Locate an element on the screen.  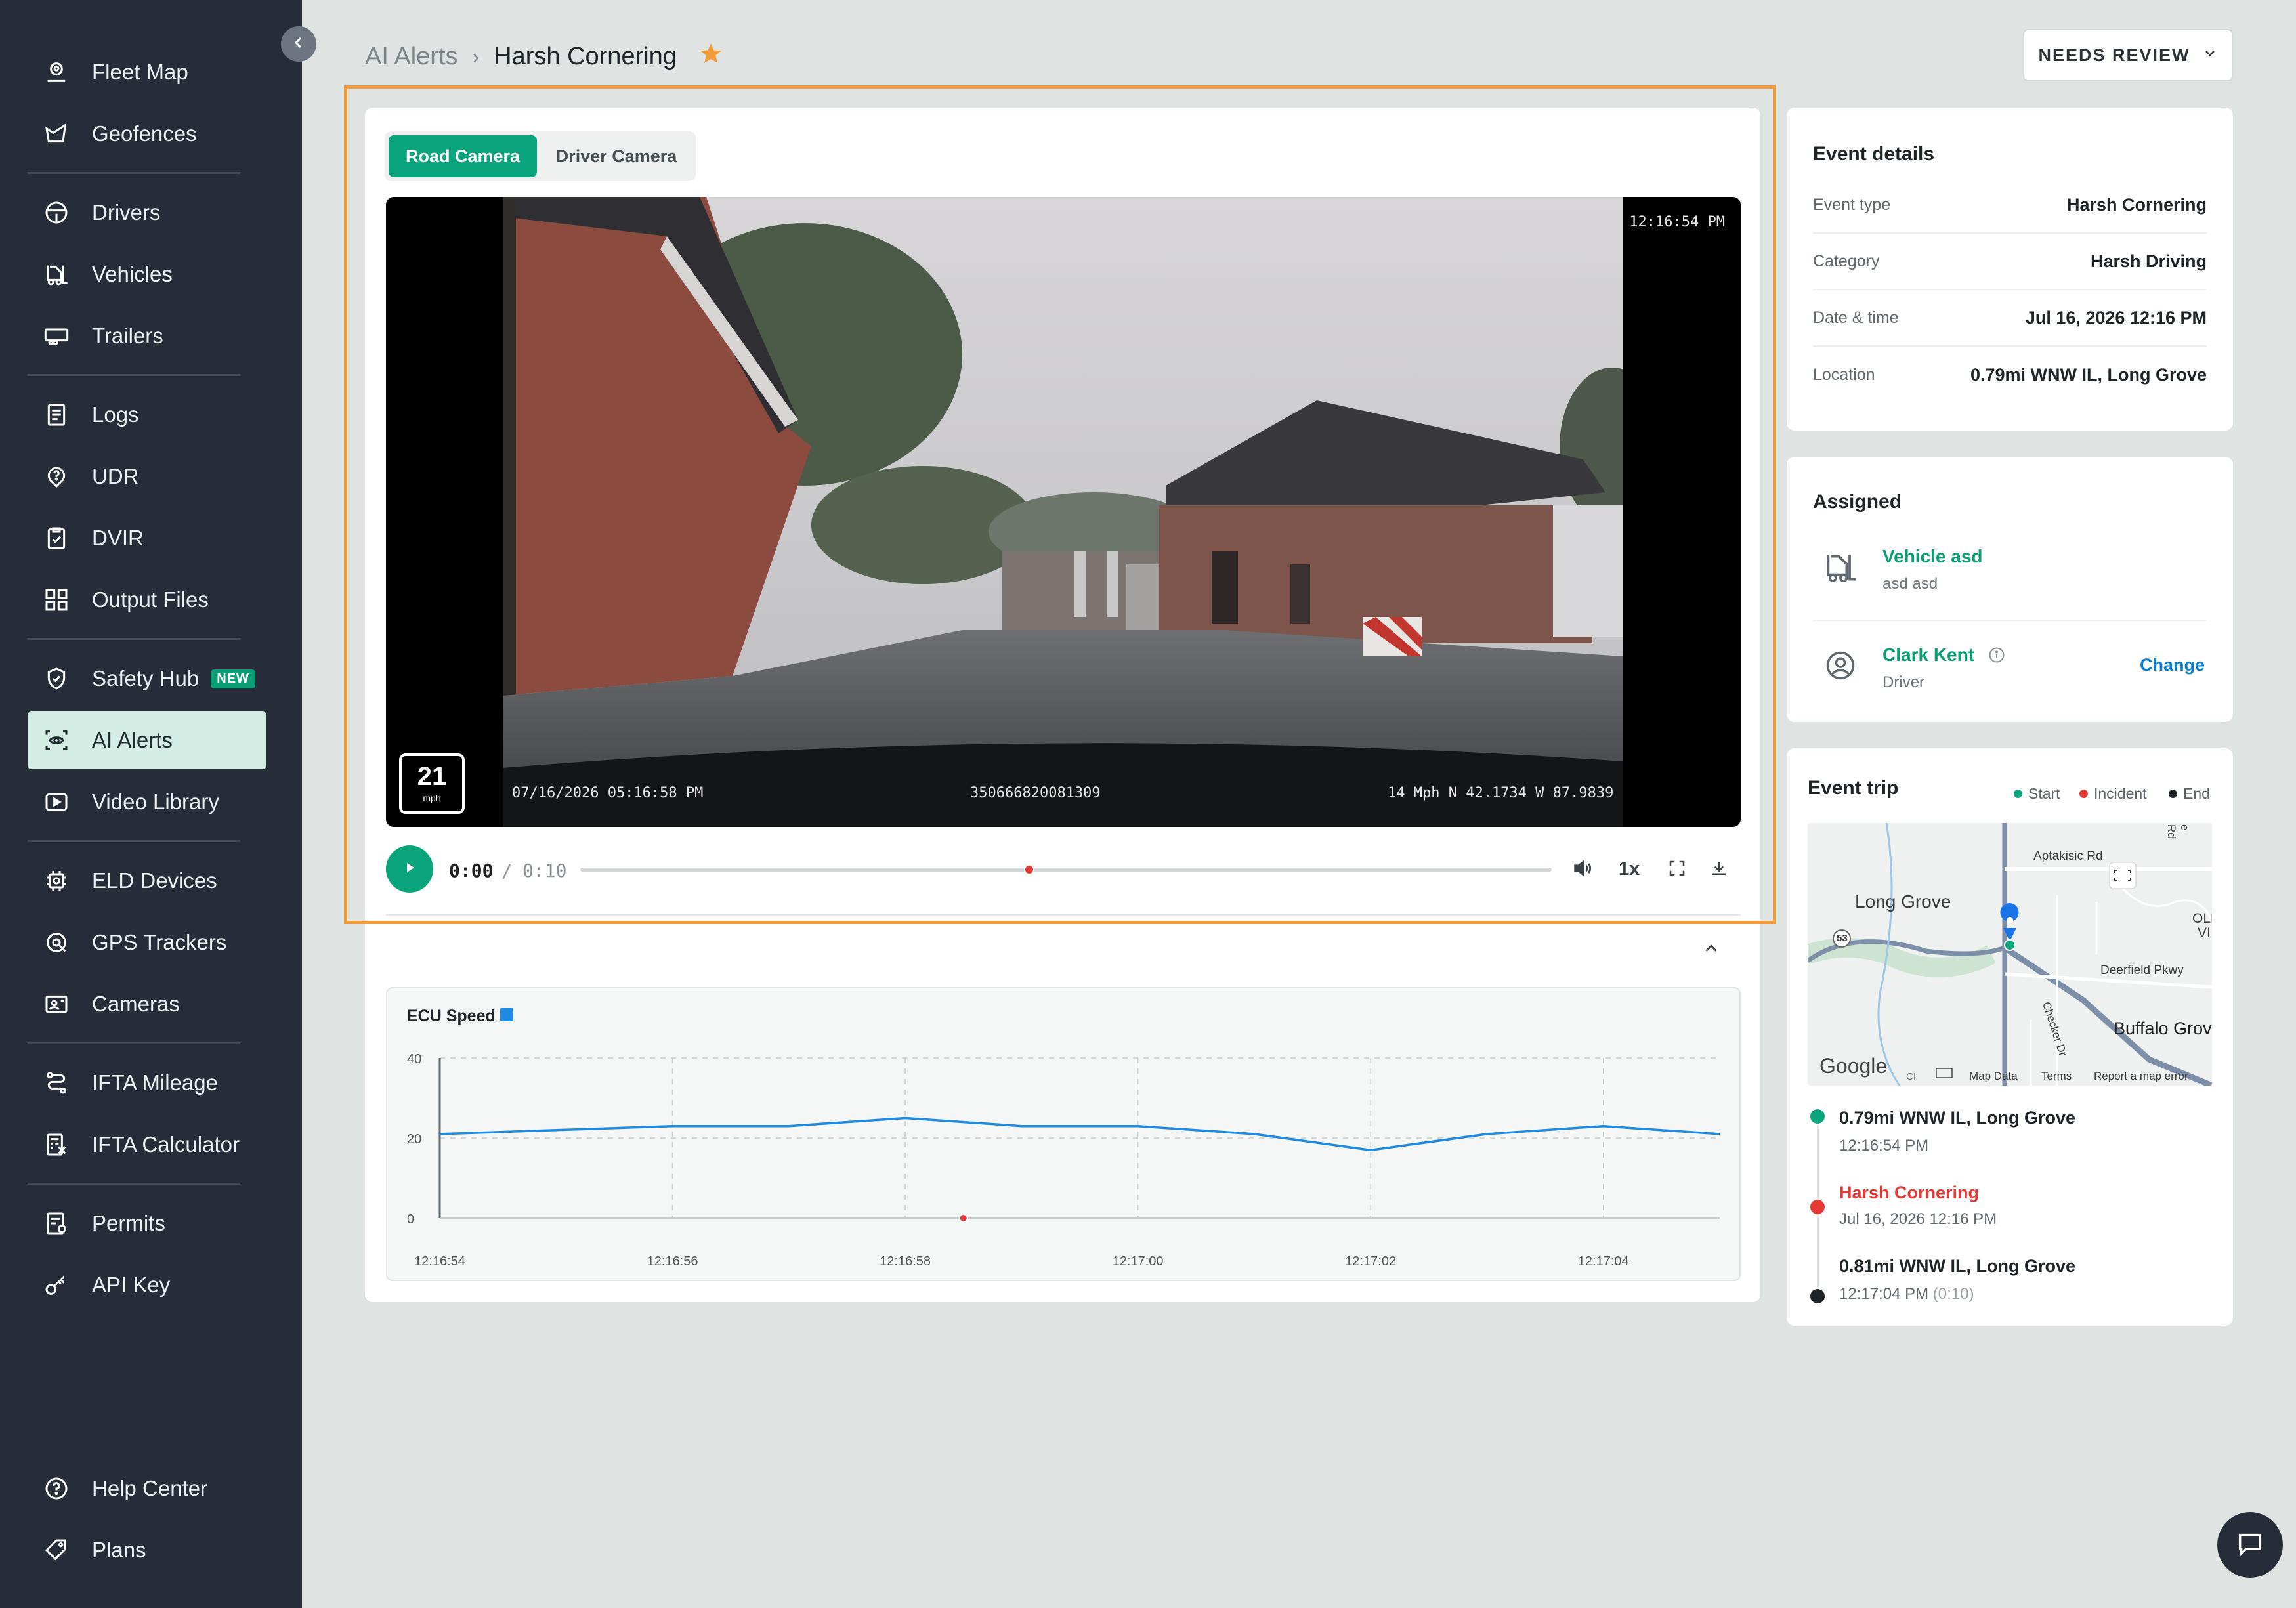
map-label-town: Long Grove is located at coordinates (1903, 901).